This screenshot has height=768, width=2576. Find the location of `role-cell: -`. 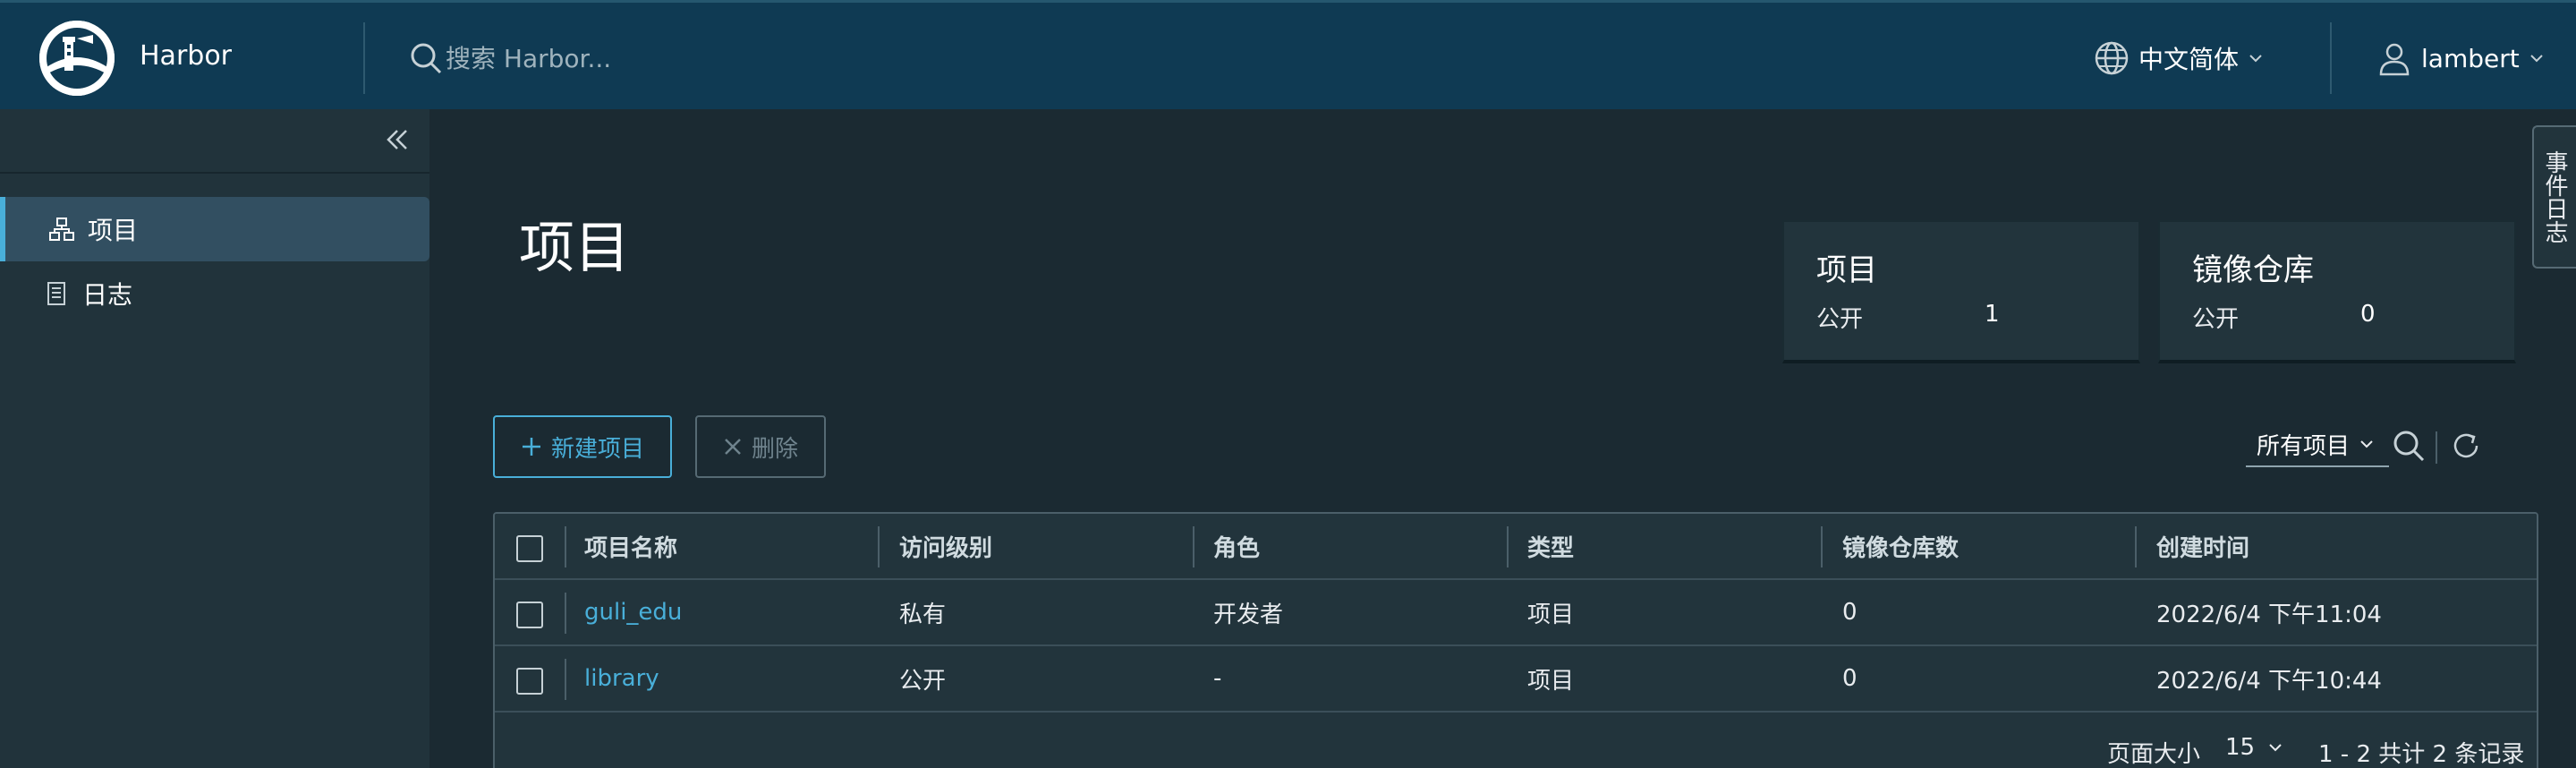

role-cell: - is located at coordinates (1217, 678).